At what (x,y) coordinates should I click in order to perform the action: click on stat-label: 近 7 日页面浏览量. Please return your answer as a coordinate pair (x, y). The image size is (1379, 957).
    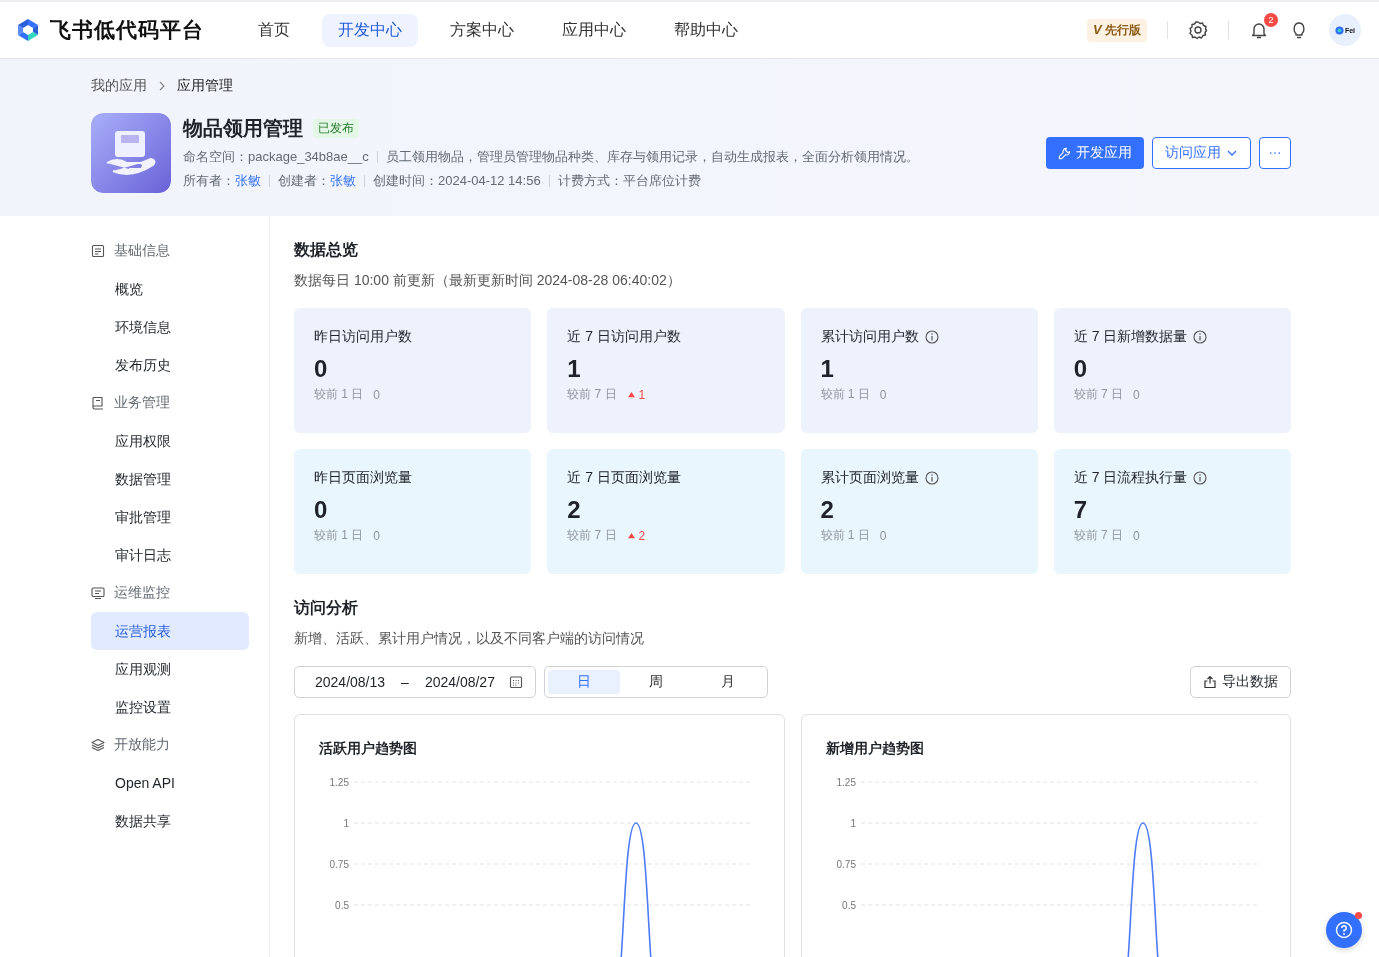
    Looking at the image, I should click on (624, 478).